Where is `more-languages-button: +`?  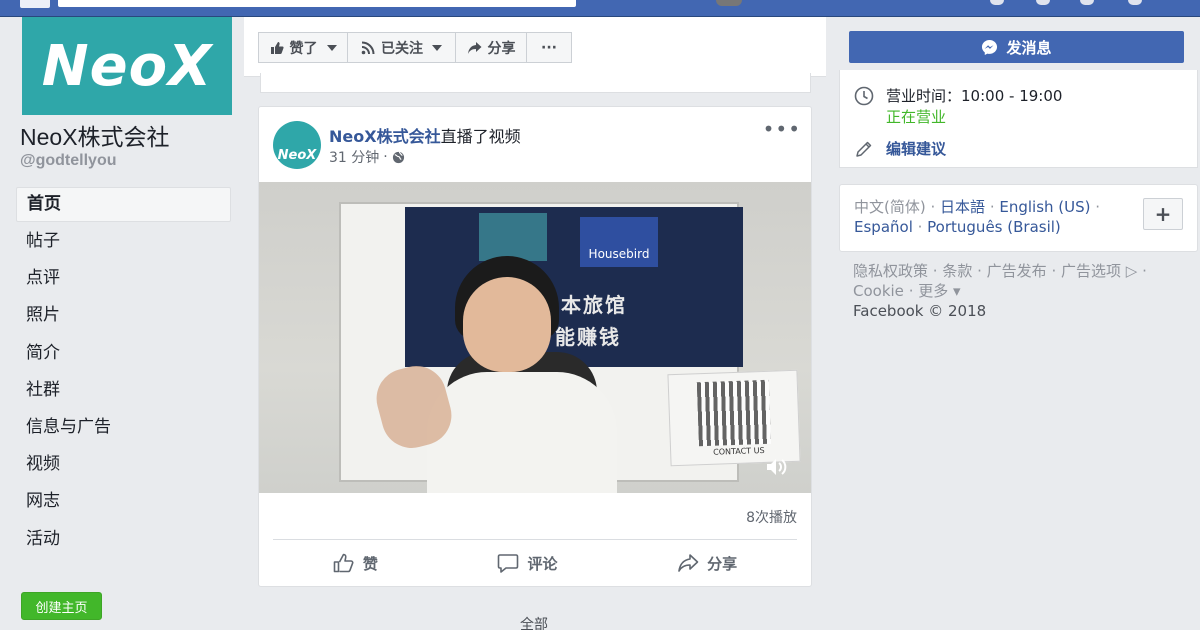
more-languages-button: + is located at coordinates (1163, 214).